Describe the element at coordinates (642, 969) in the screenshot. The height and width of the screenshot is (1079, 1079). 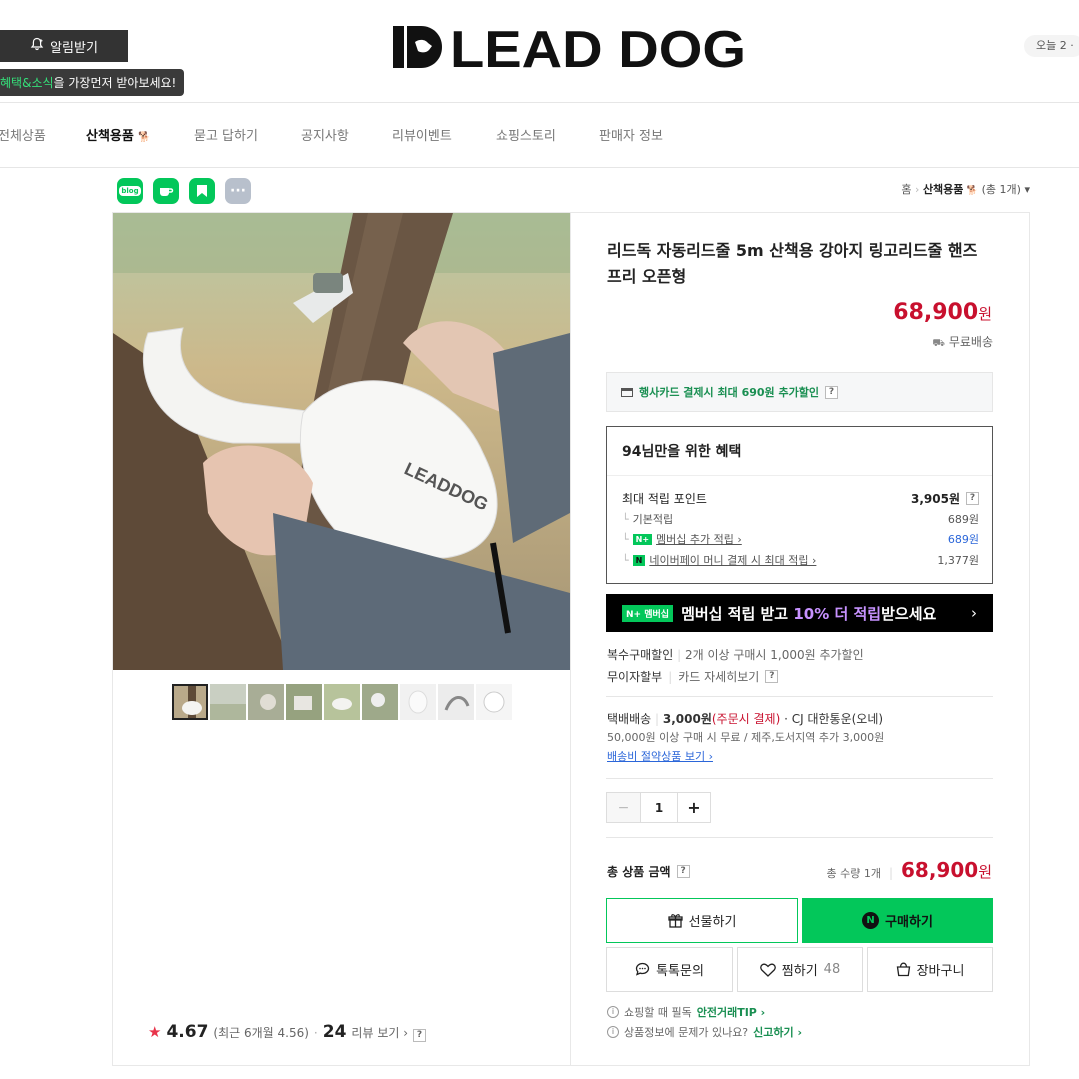
I see `chat-bubble-icon` at that location.